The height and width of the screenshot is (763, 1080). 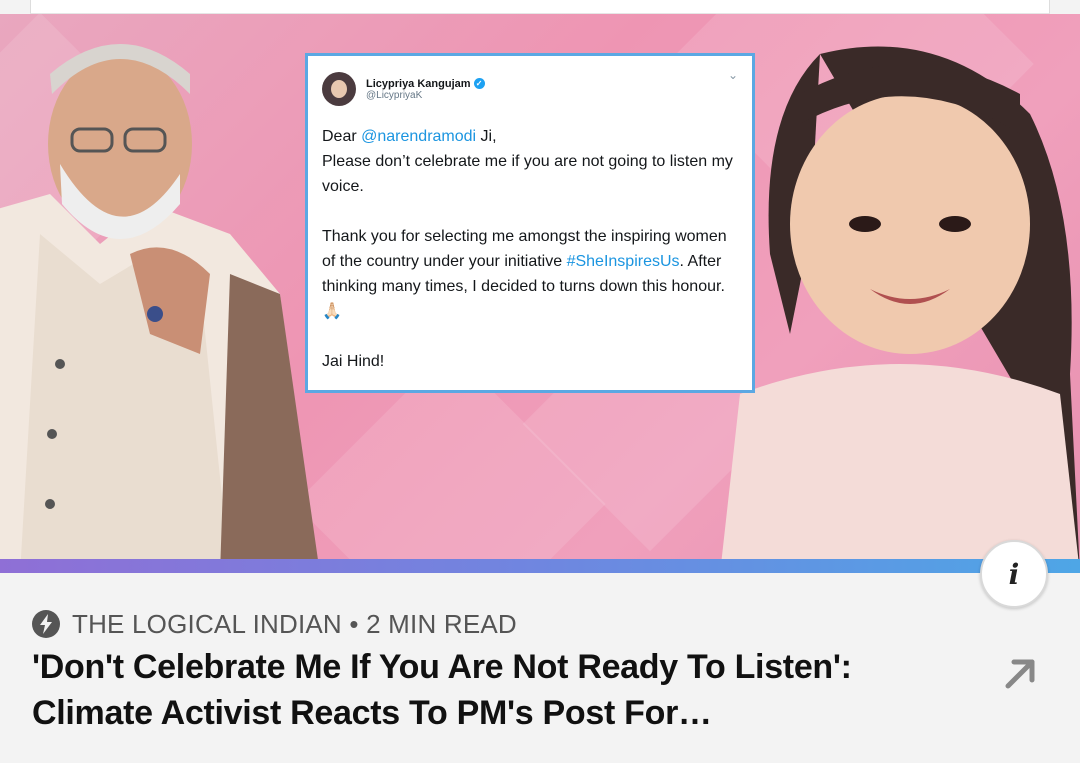 What do you see at coordinates (353, 361) in the screenshot?
I see `tweet-signoff: Jai Hind!` at bounding box center [353, 361].